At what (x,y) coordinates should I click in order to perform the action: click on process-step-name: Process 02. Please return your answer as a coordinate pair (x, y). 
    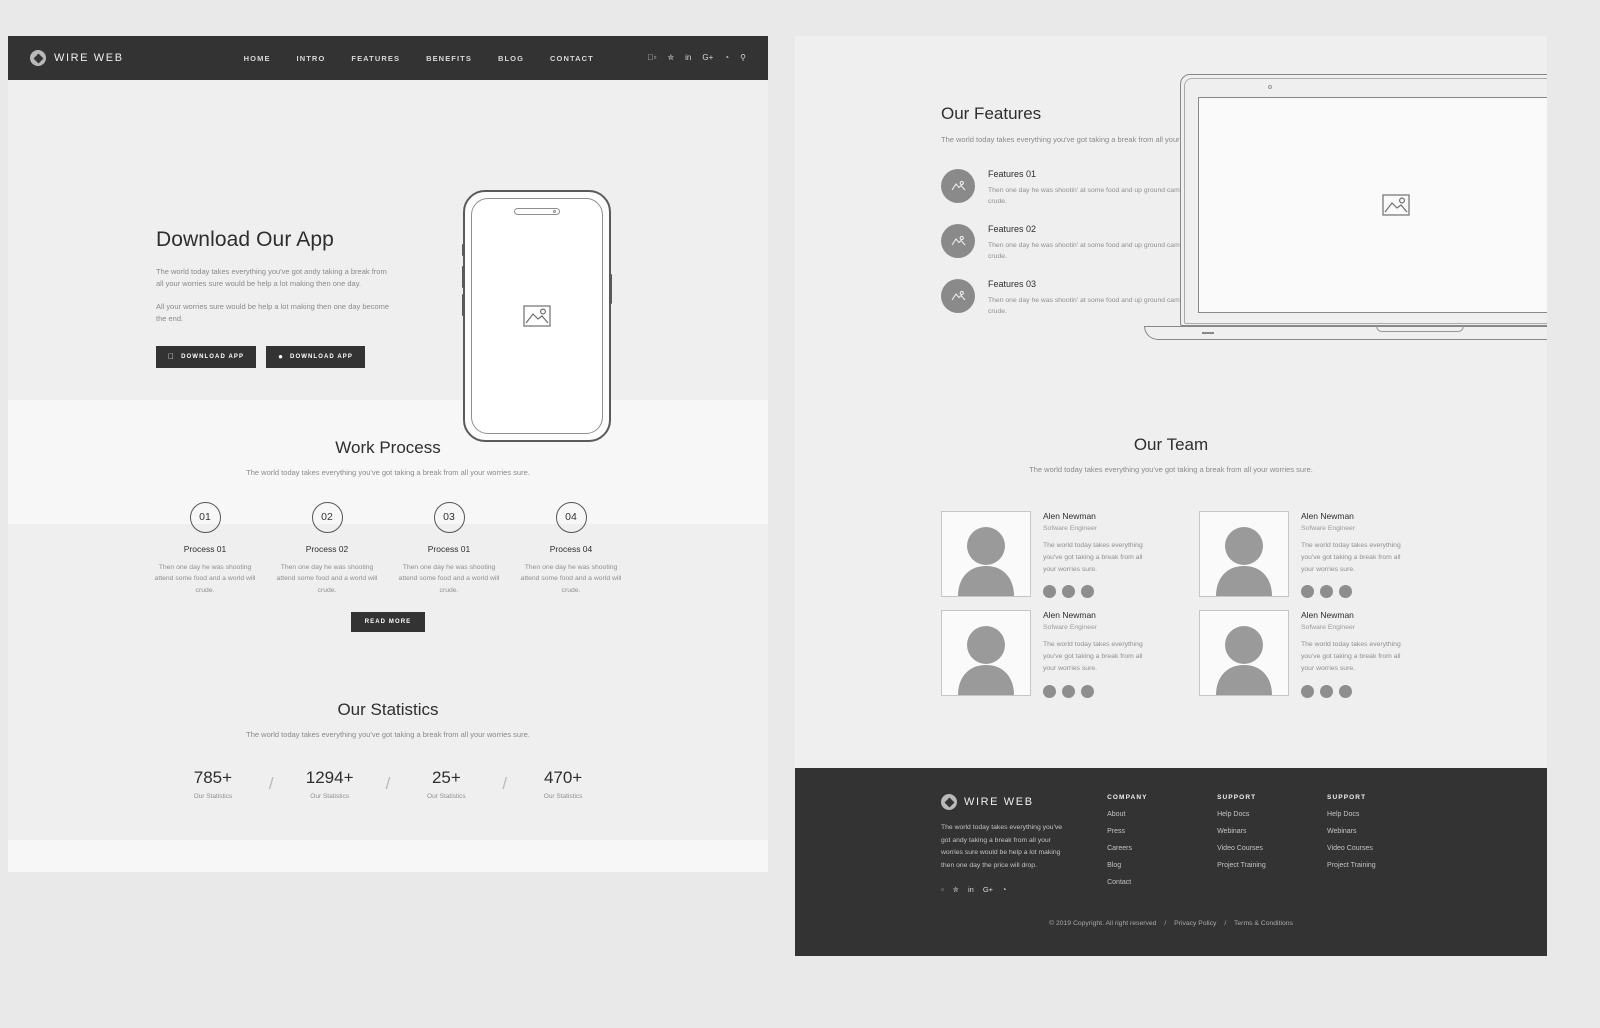
    Looking at the image, I should click on (327, 548).